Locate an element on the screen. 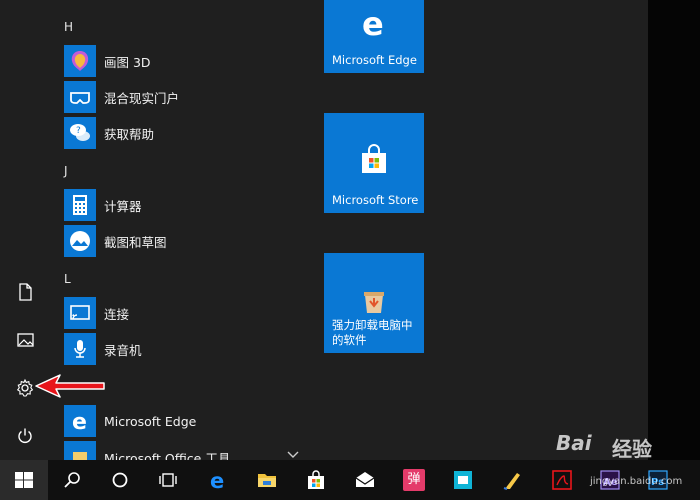 This screenshot has height=500, width=700. search-icon is located at coordinates (72, 480).